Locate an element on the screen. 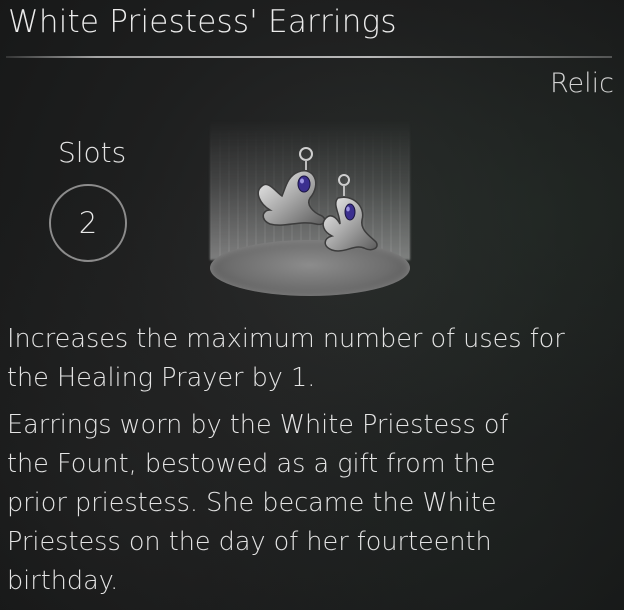 The image size is (624, 610). slots-label: Slots is located at coordinates (92, 152).